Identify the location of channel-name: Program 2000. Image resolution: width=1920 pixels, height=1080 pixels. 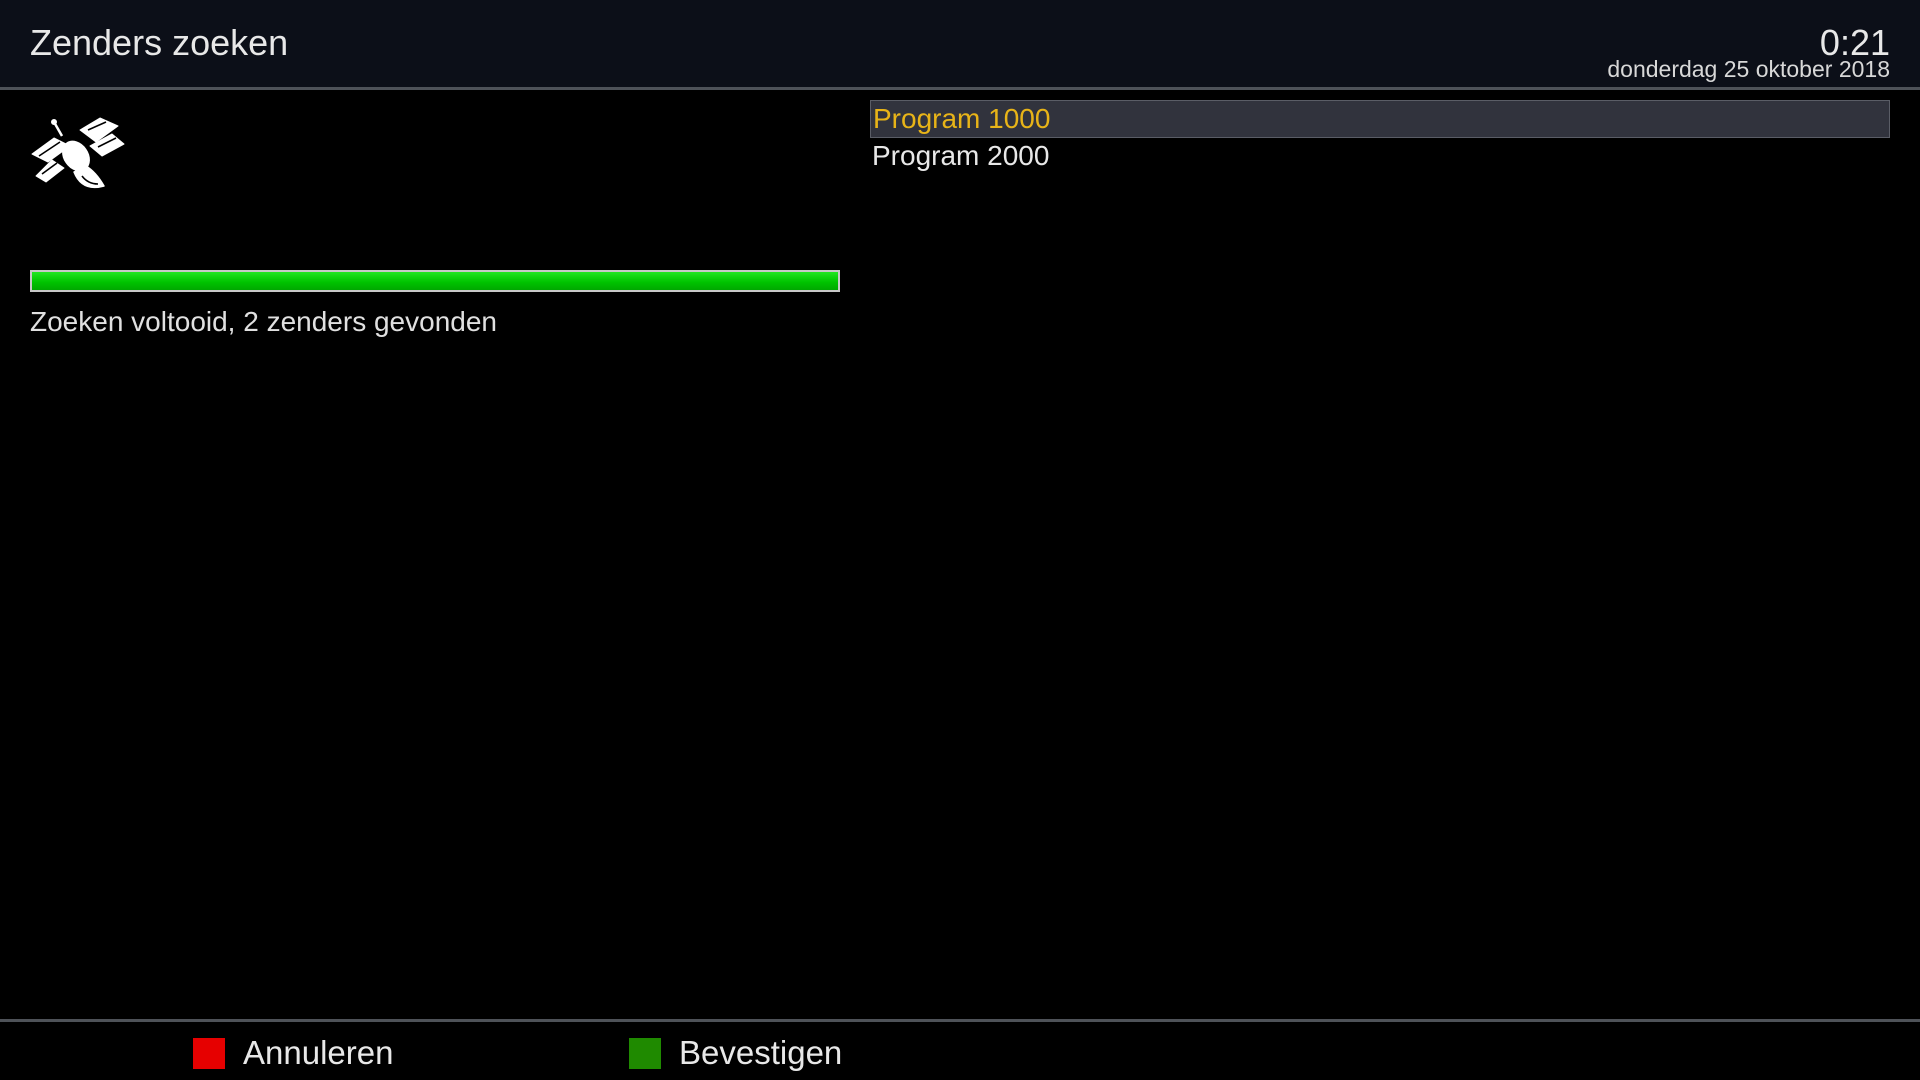
(961, 155).